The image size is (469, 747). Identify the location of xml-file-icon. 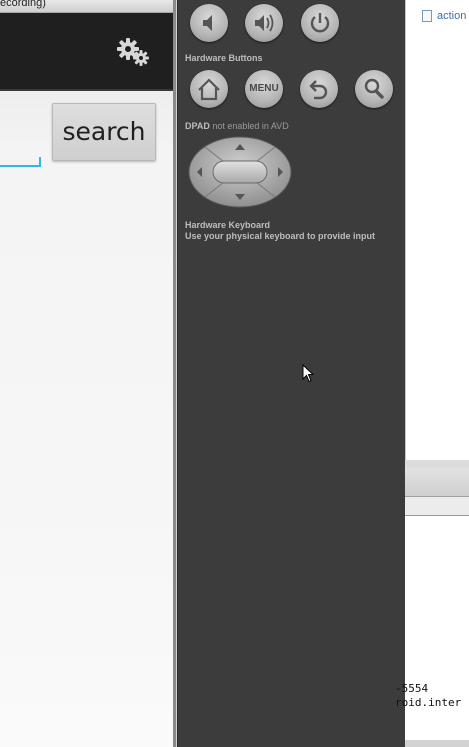
(427, 16).